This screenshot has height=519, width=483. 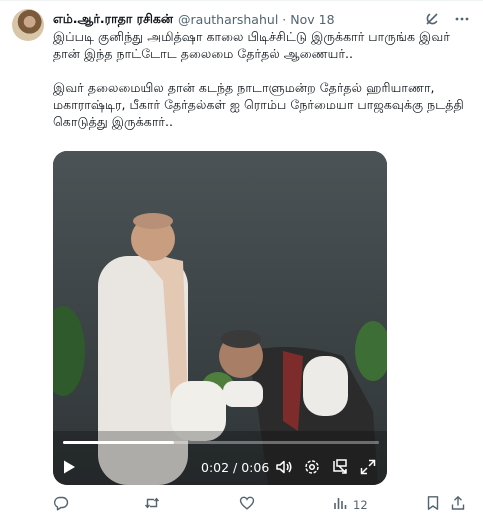 I want to click on user-handle: @rautharshahul, so click(x=228, y=19).